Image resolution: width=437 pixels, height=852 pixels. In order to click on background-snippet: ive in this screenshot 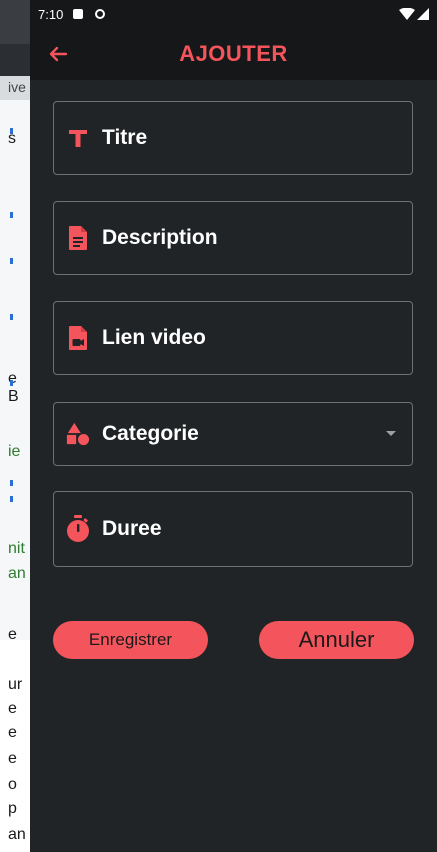, I will do `click(17, 87)`.